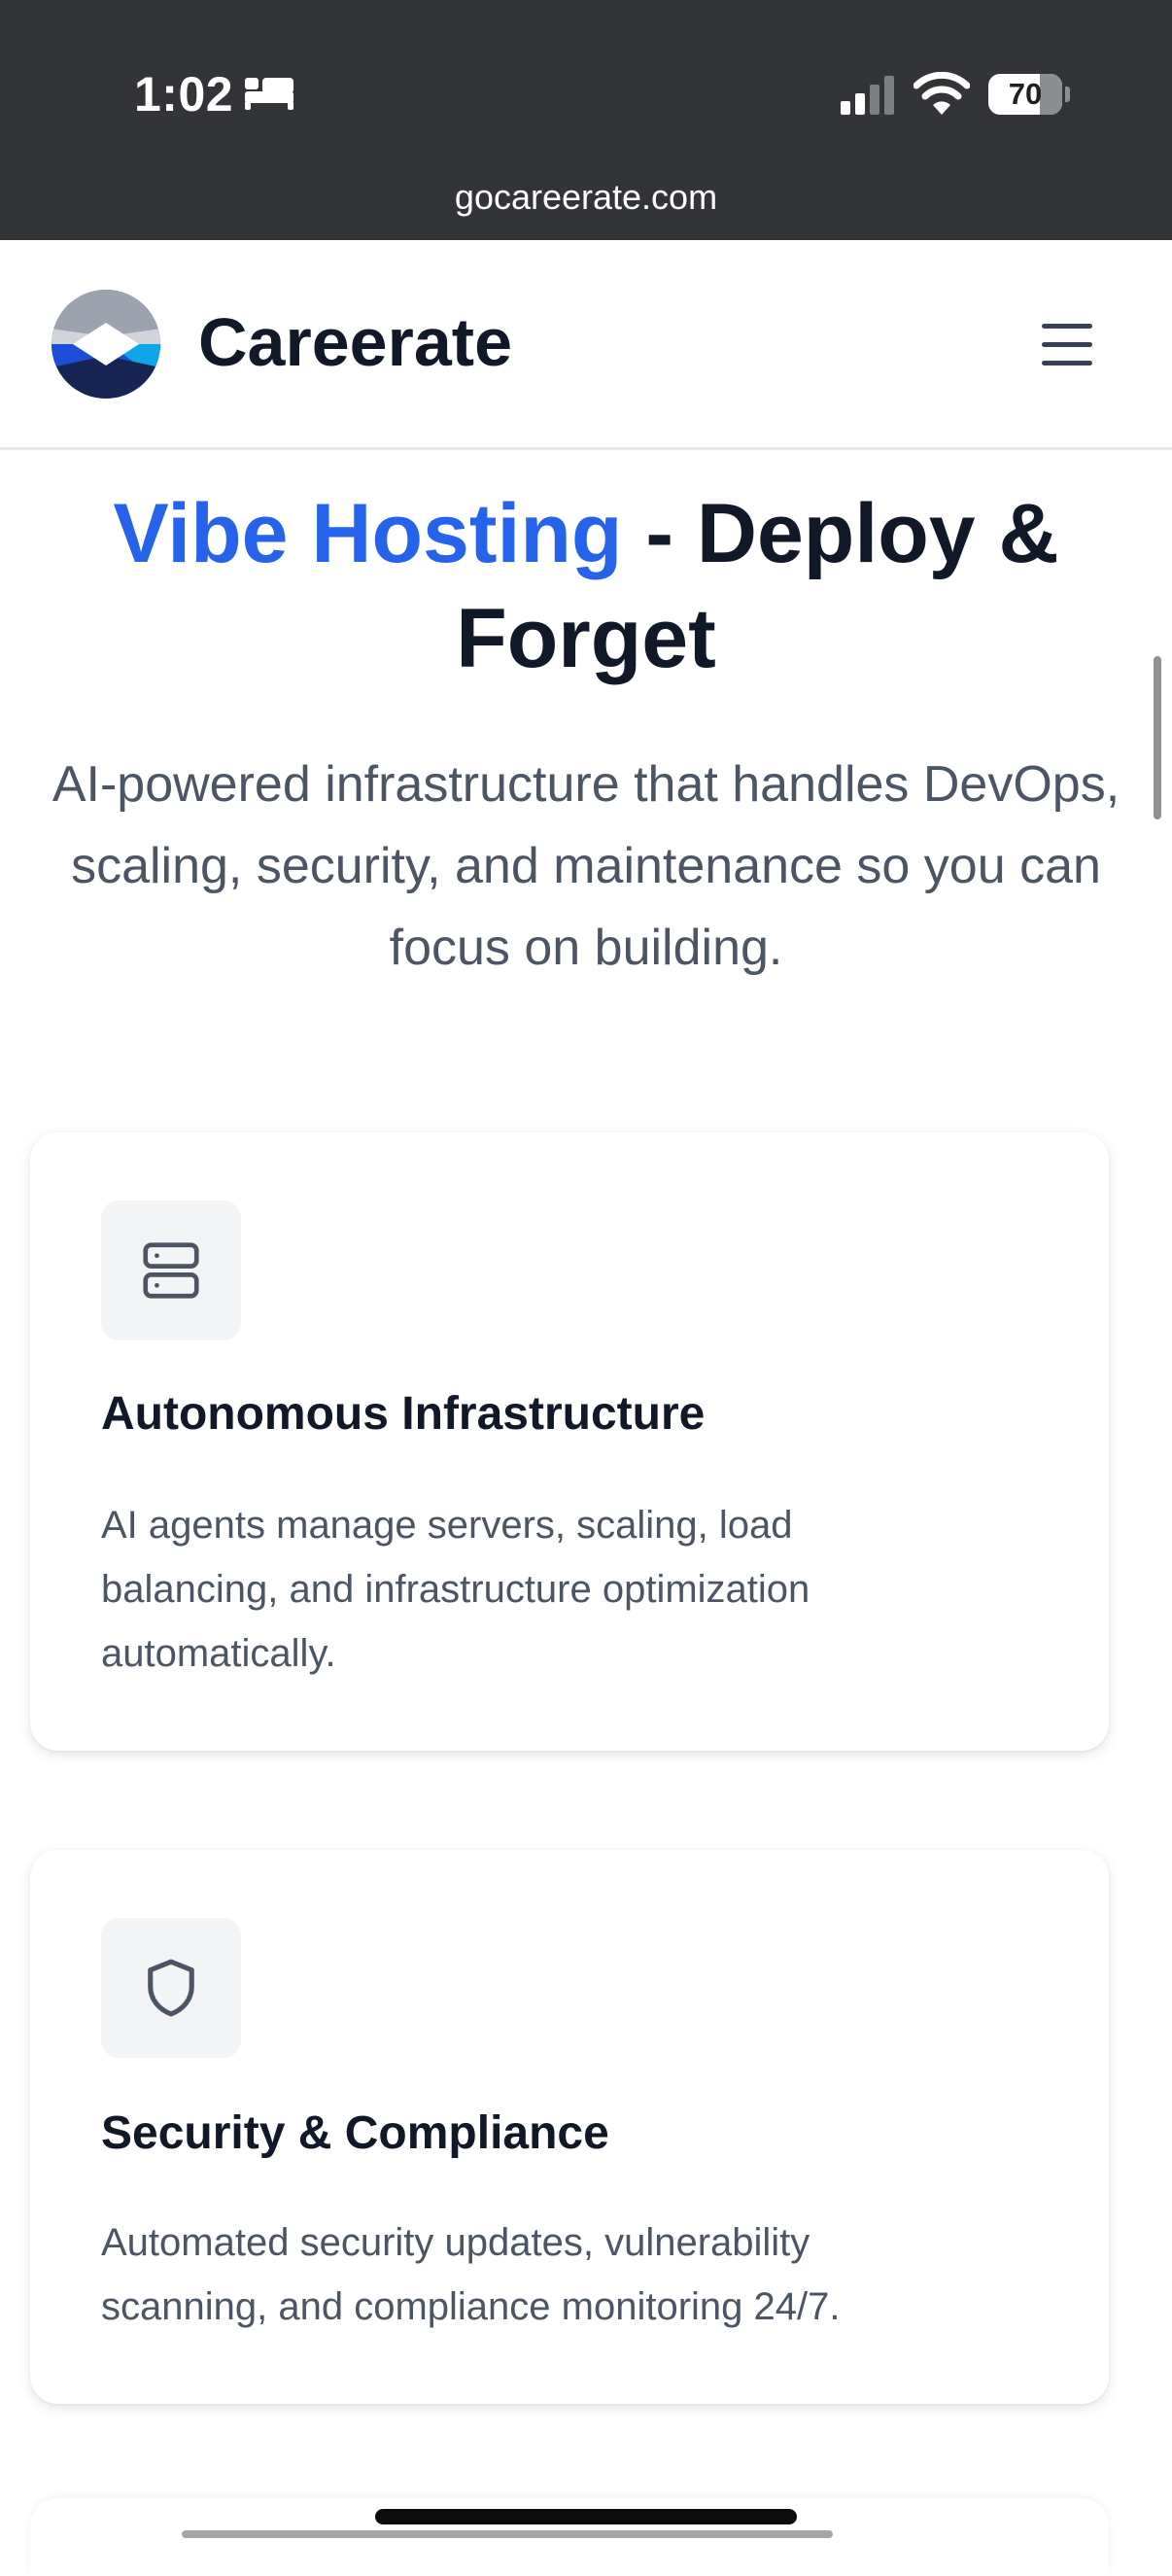 Image resolution: width=1172 pixels, height=2576 pixels. Describe the element at coordinates (586, 345) in the screenshot. I see `site-navbar: Careerate` at that location.